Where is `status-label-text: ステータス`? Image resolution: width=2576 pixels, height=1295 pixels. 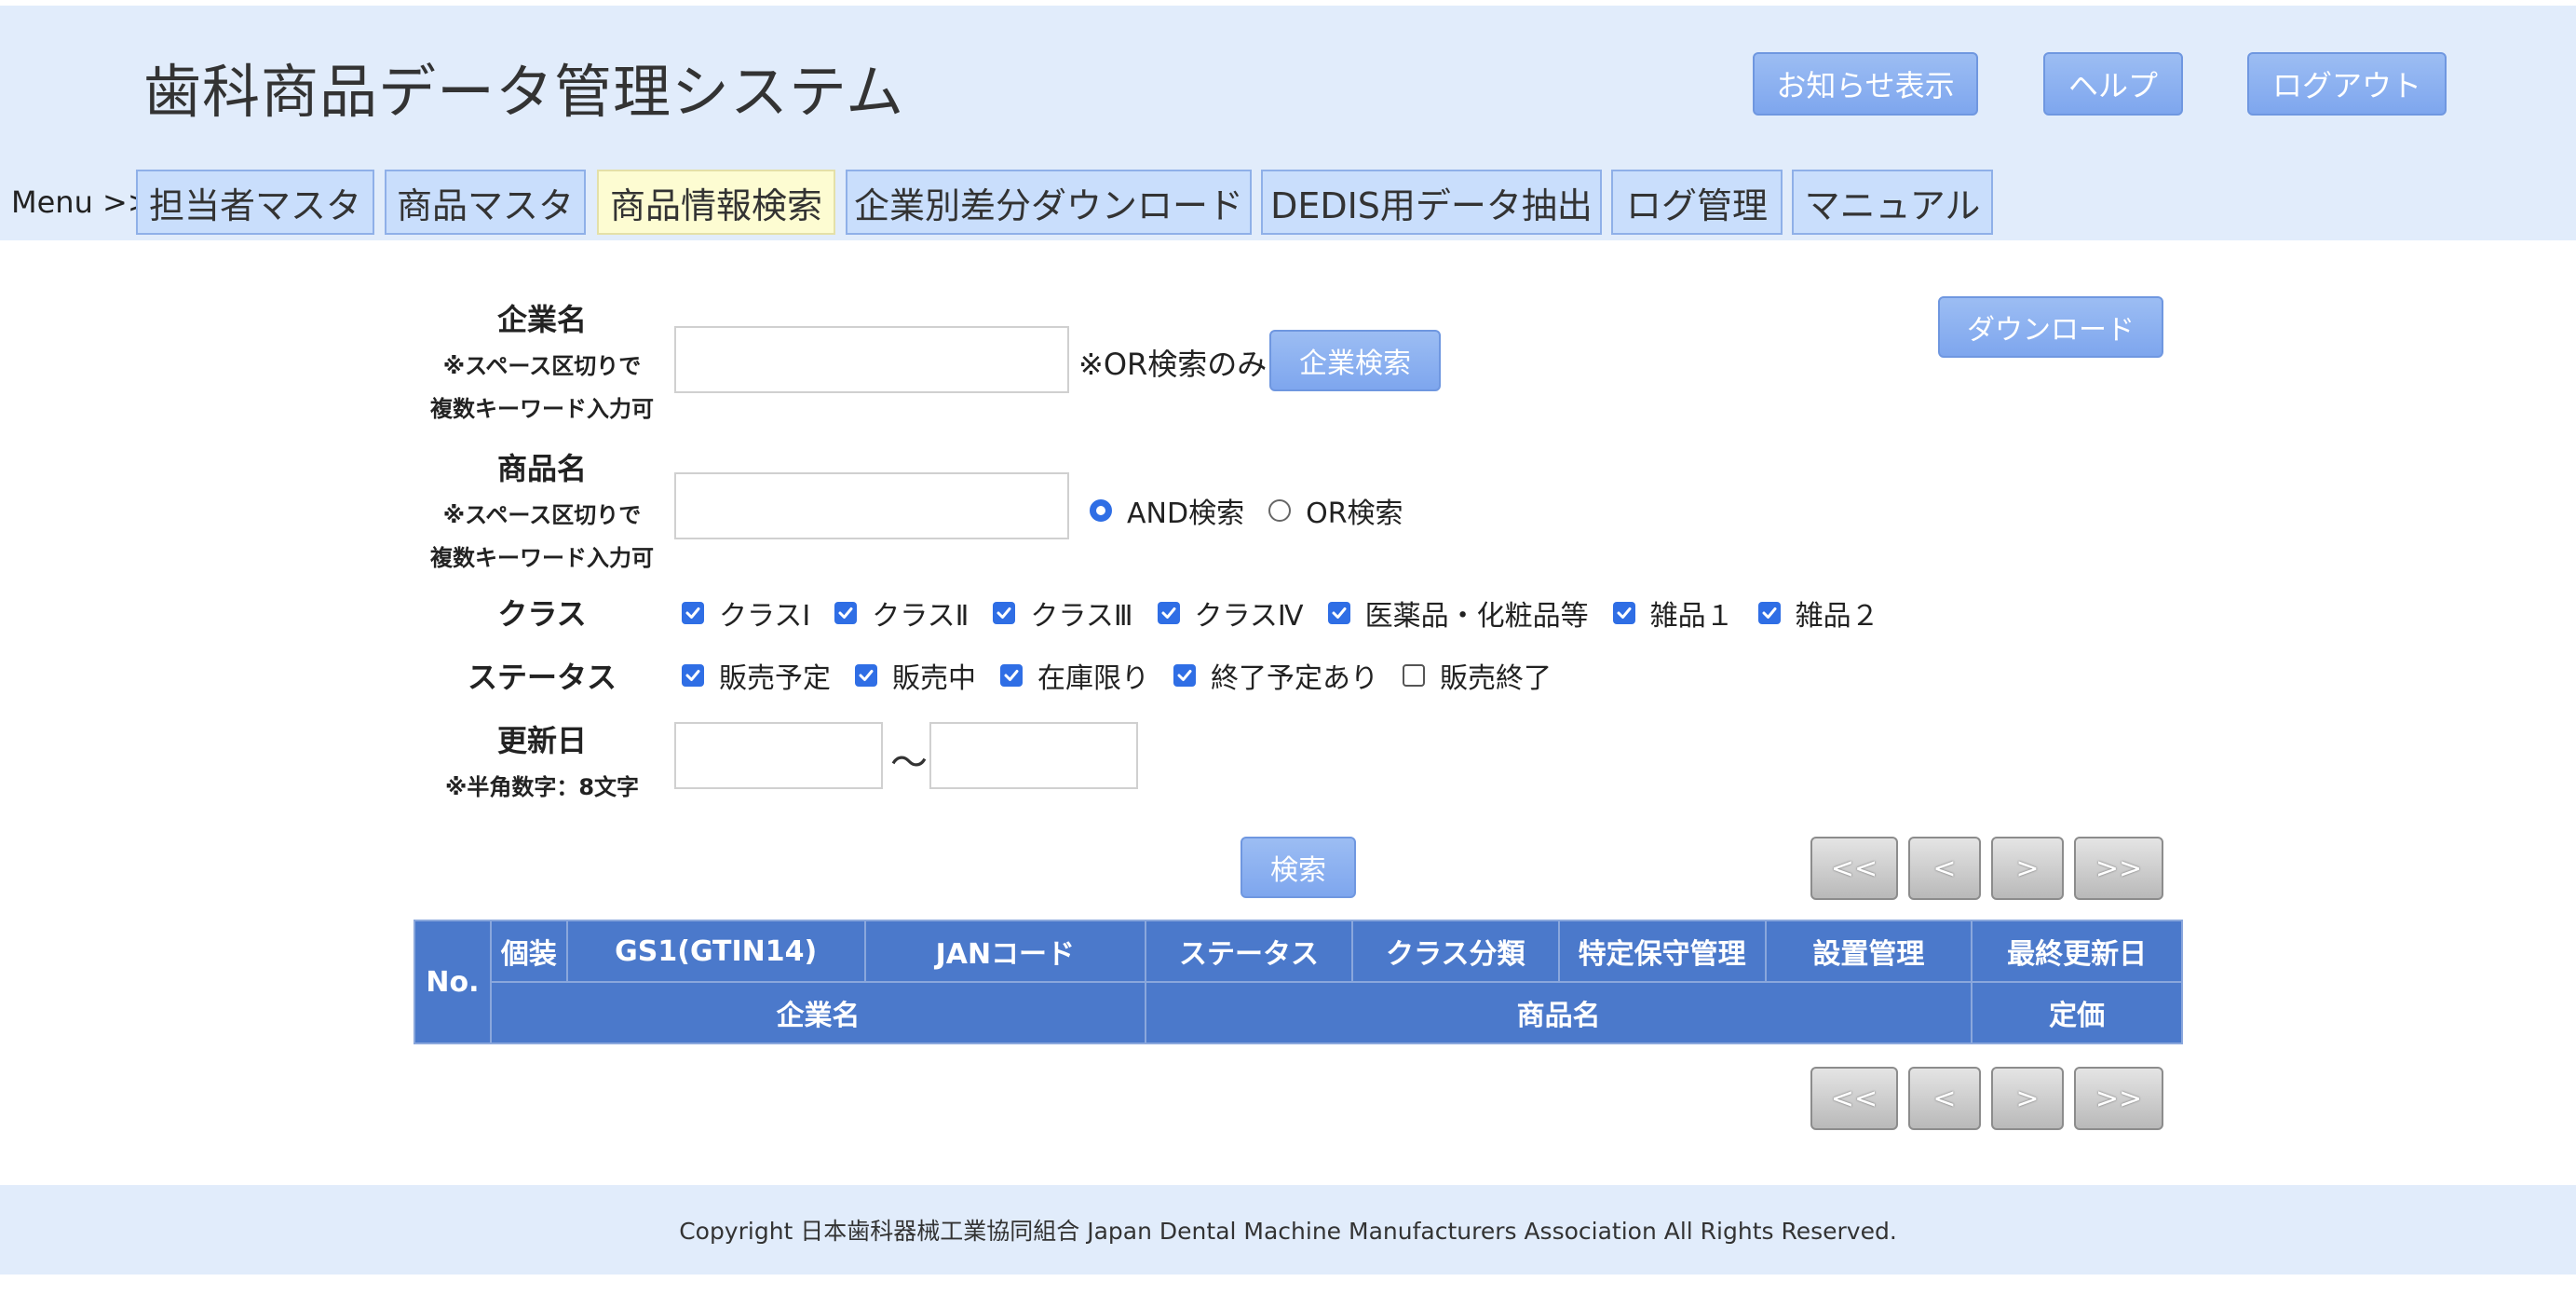
status-label-text: ステータス is located at coordinates (542, 677).